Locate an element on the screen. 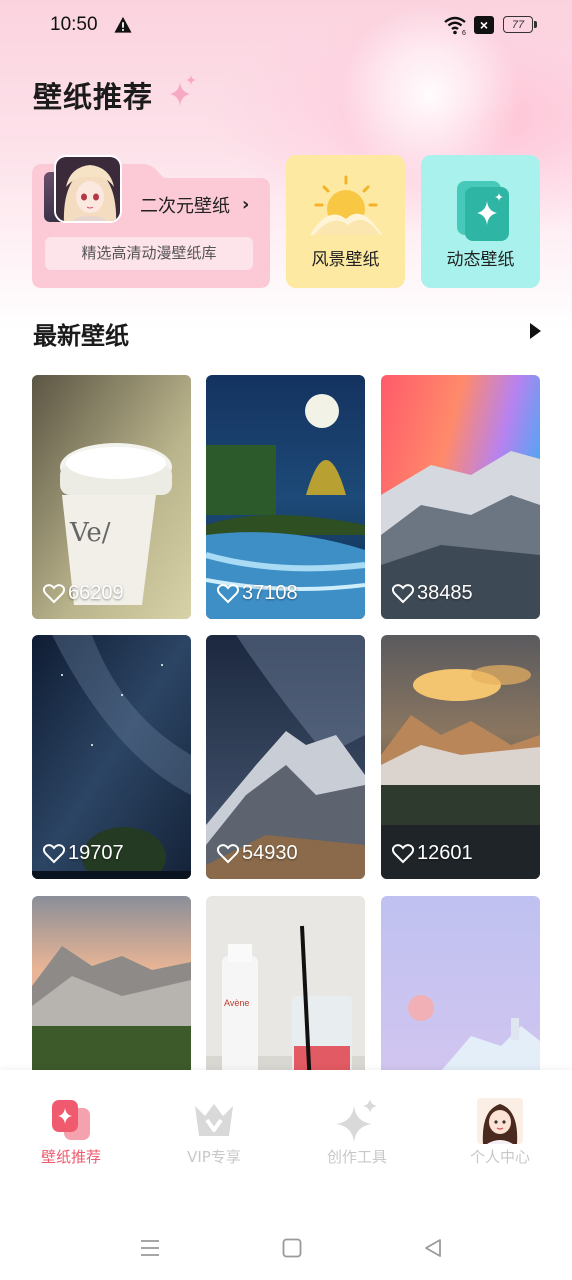  anime-wallpaper-card: 二次元壁纸 › 精选高清动漫壁纸库 is located at coordinates (151, 221).